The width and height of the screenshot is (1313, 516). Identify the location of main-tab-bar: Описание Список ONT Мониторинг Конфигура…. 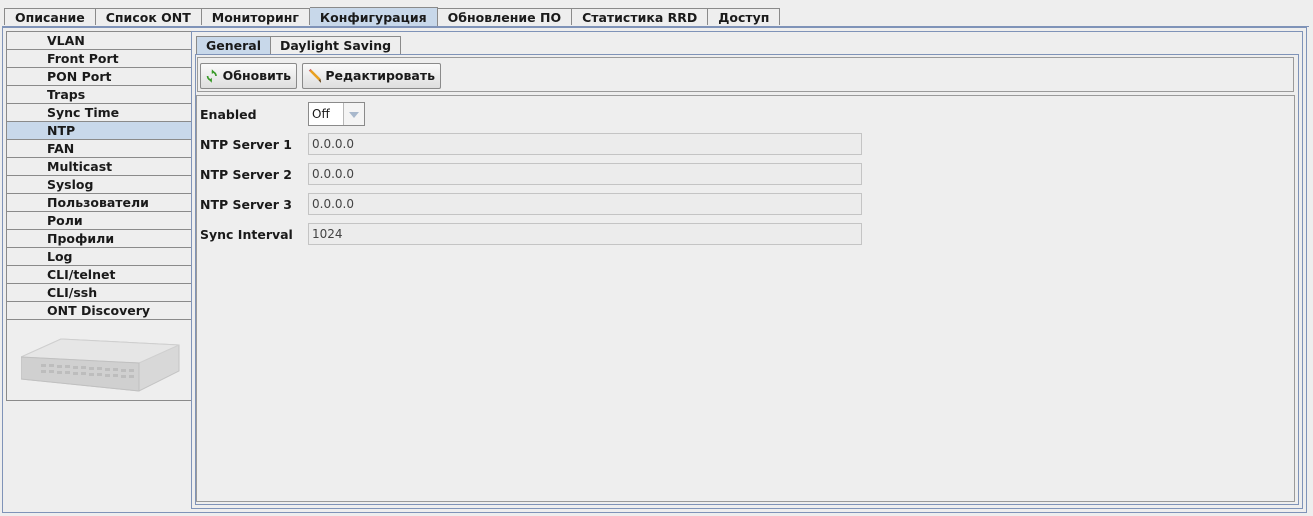
(392, 16).